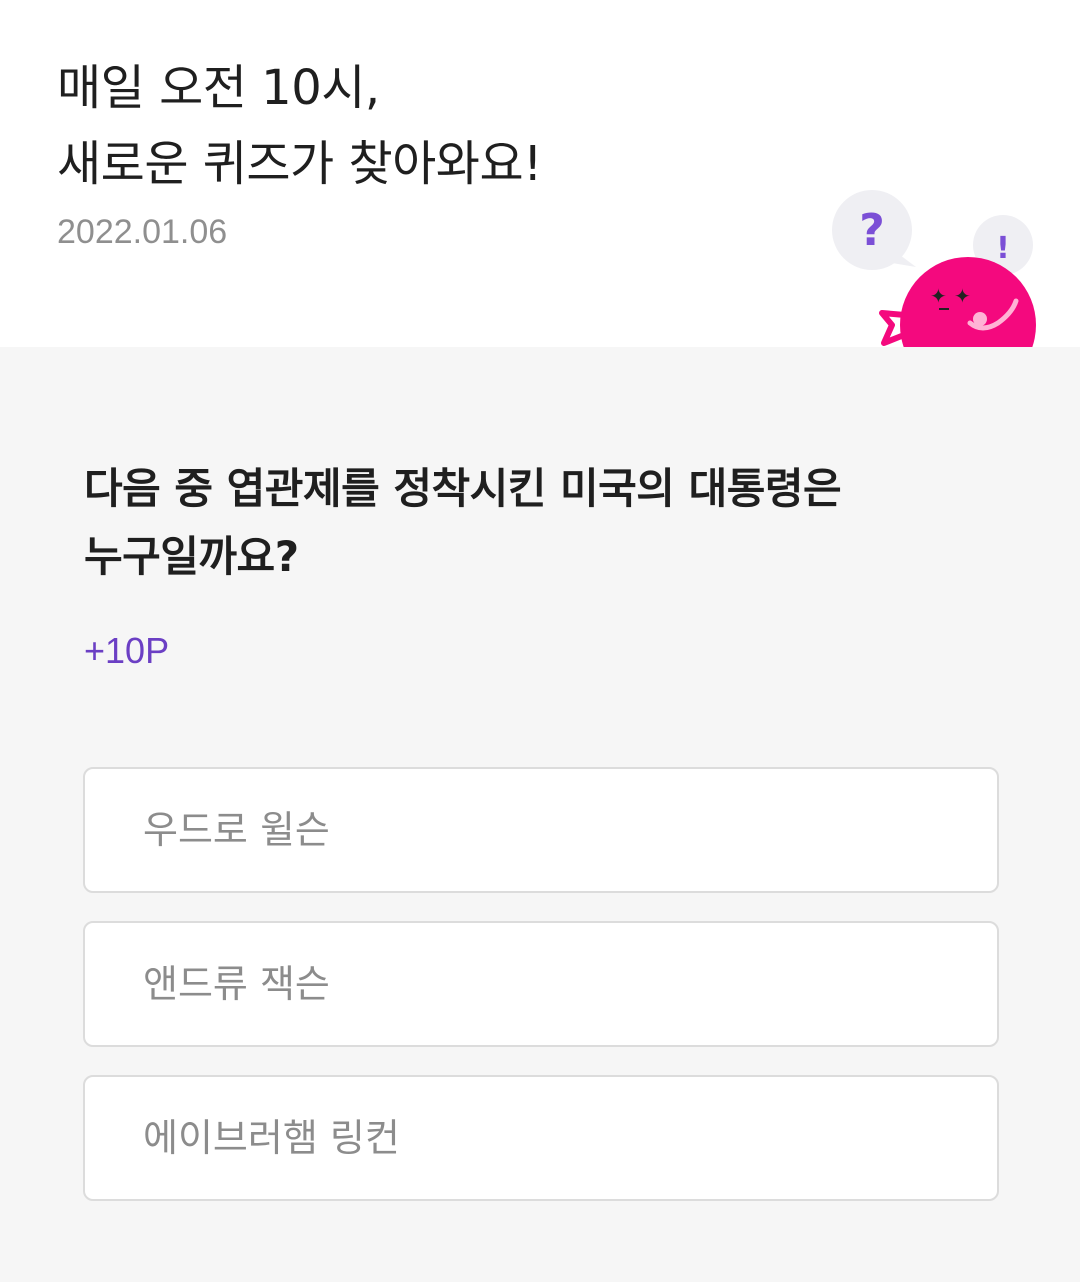  What do you see at coordinates (541, 1138) in the screenshot?
I see `answer-option-3: 에이브러햄 링컨` at bounding box center [541, 1138].